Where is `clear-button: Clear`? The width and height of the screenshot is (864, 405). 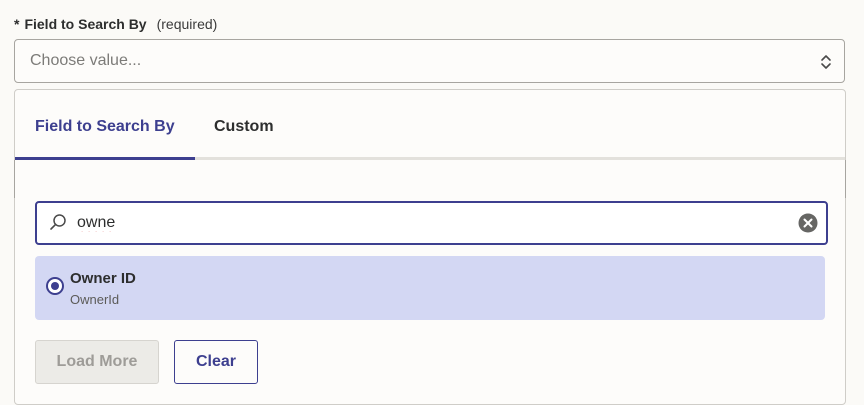 clear-button: Clear is located at coordinates (216, 362).